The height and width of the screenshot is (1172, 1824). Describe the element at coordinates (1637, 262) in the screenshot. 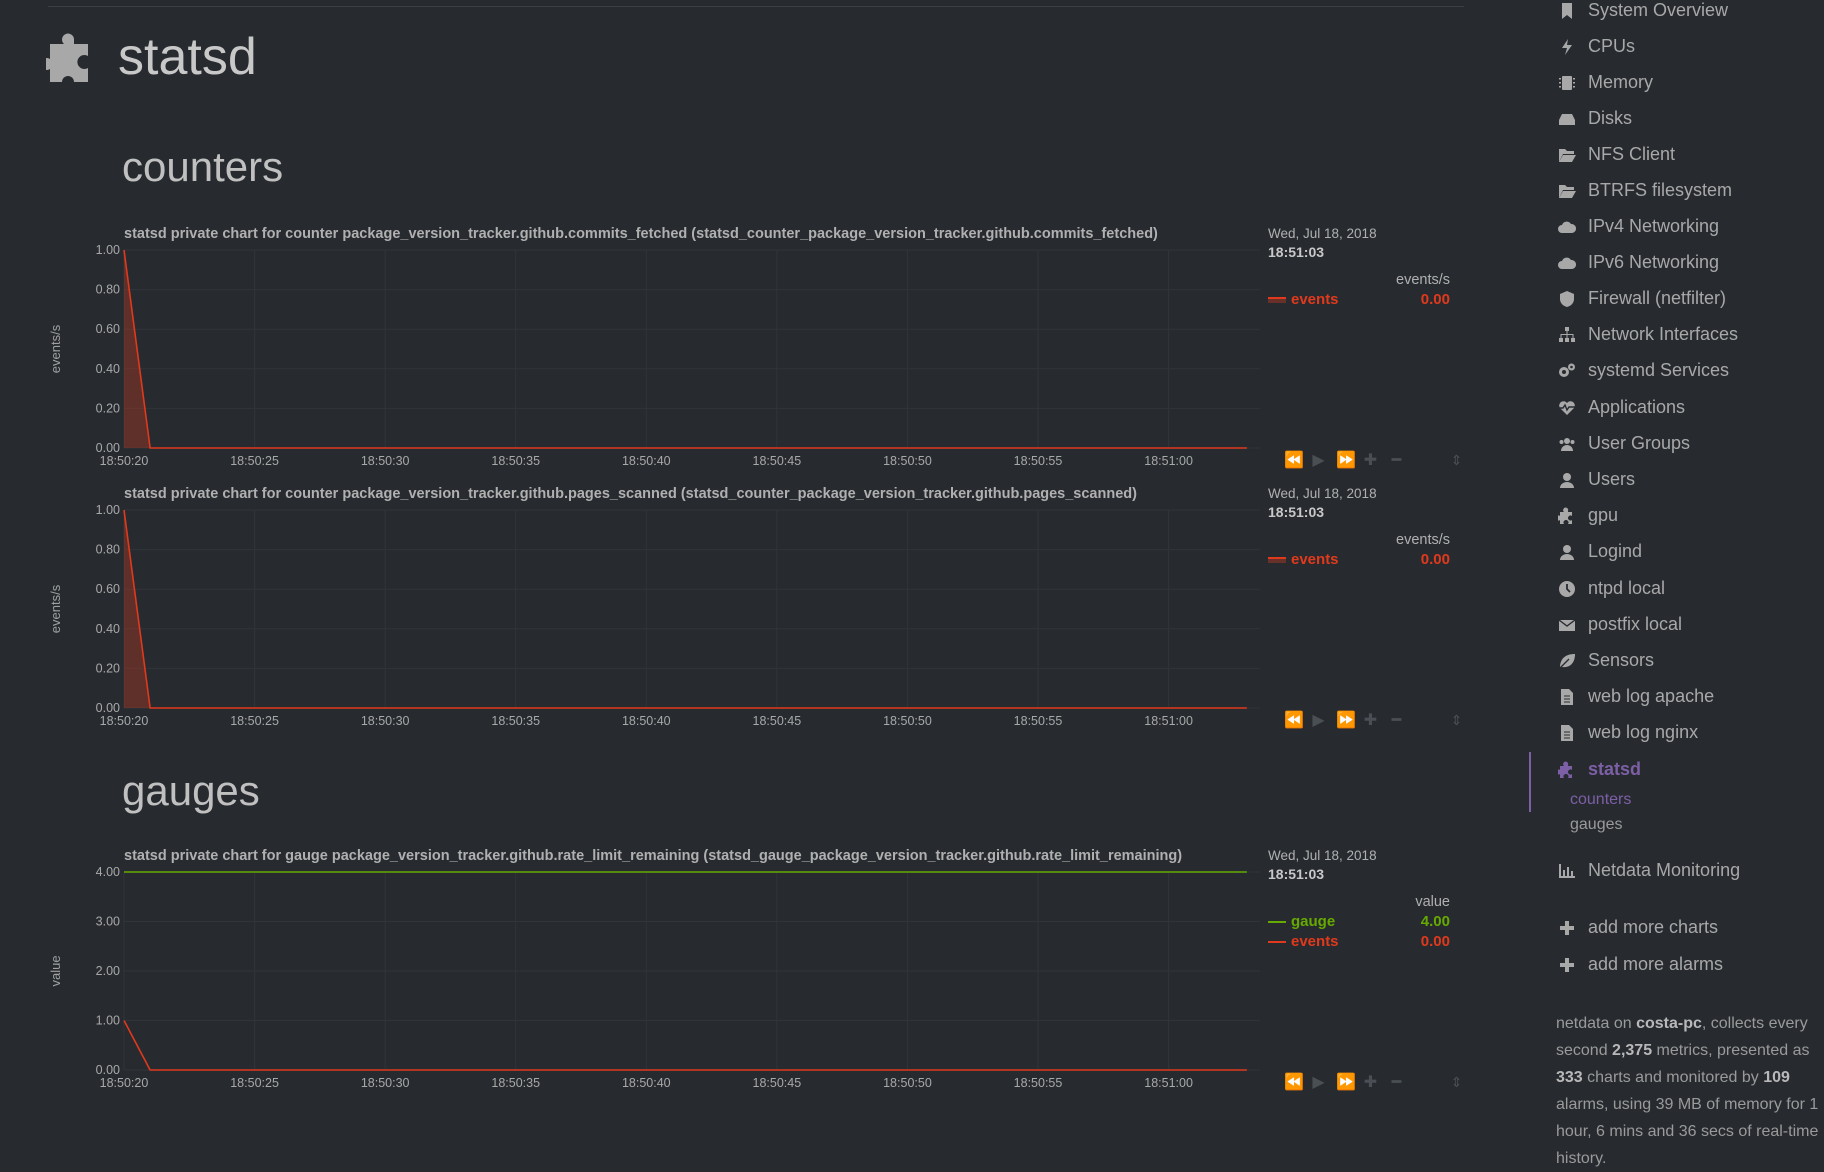

I see `sidebar-item-ipv6-networking: IPv6 Networking` at that location.